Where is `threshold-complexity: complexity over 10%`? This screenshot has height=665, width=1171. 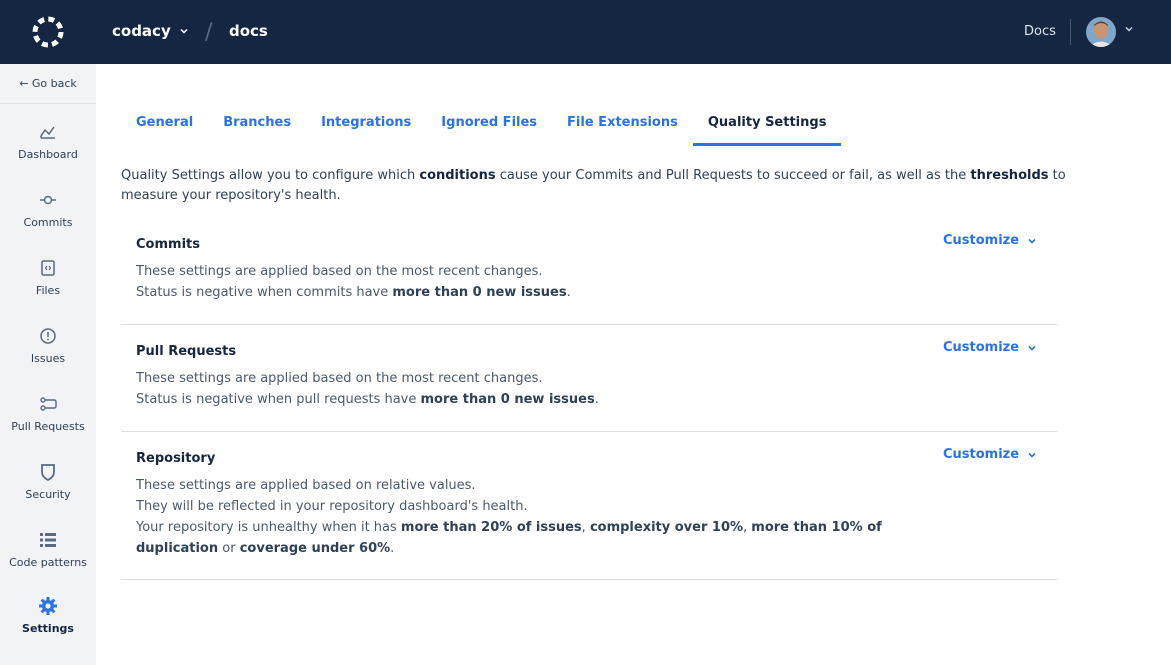
threshold-complexity: complexity over 10% is located at coordinates (666, 527).